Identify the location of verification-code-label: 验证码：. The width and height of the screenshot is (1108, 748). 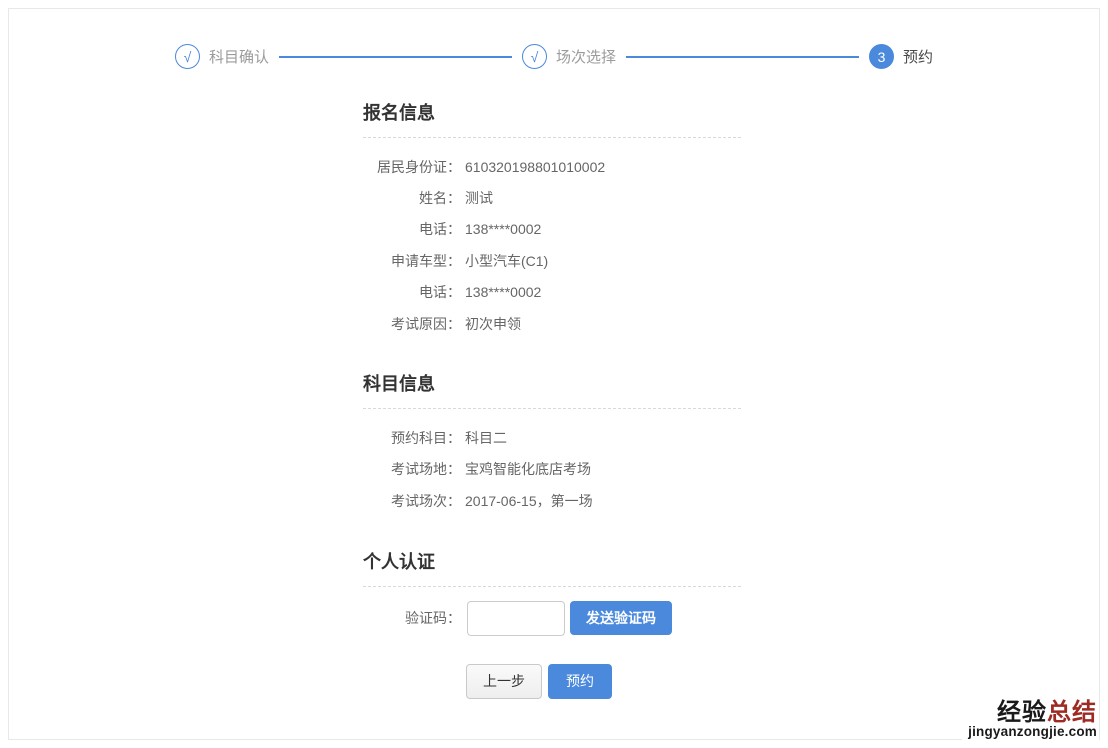
(433, 618).